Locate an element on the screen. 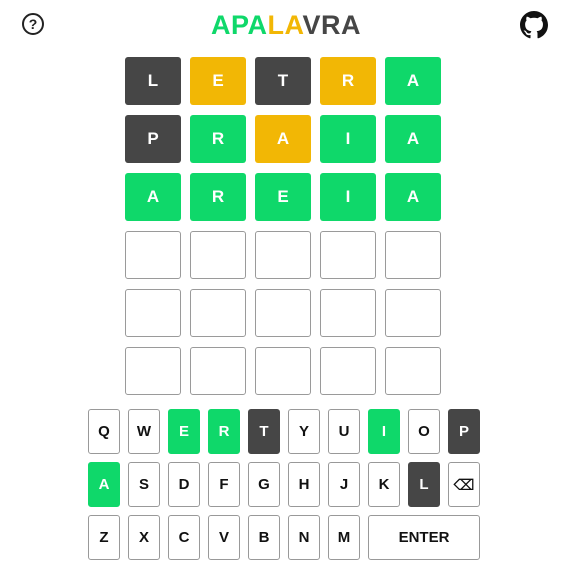 The width and height of the screenshot is (572, 574). board-tile: T is located at coordinates (283, 81).